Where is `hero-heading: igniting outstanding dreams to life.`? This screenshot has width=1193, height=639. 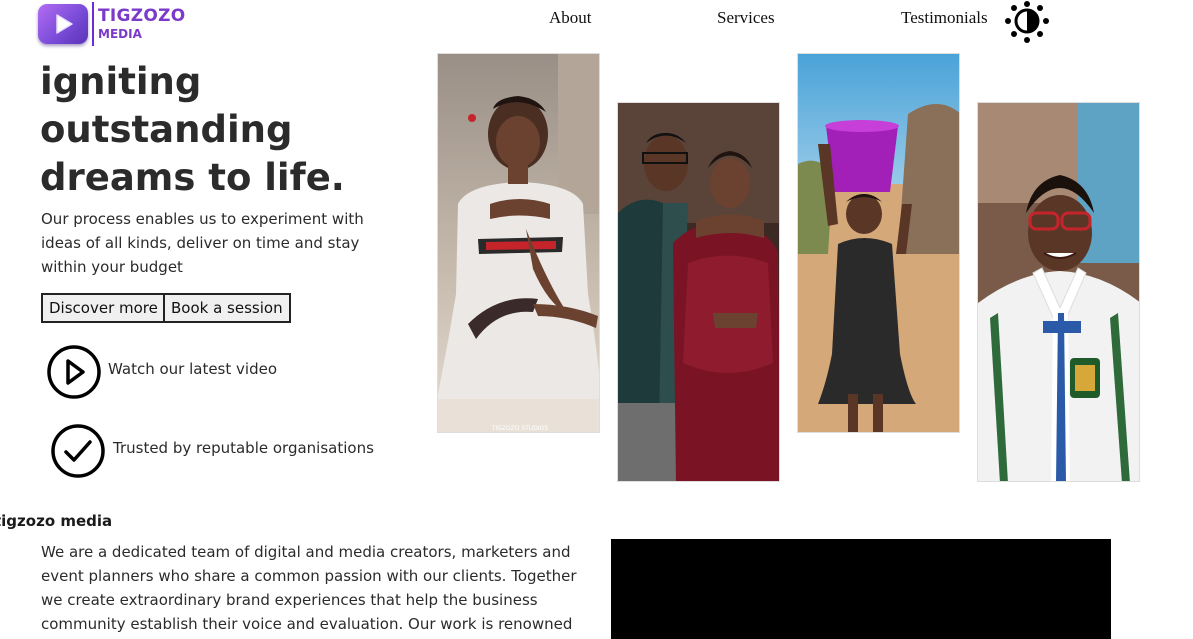
hero-heading: igniting outstanding dreams to life. is located at coordinates (210, 130).